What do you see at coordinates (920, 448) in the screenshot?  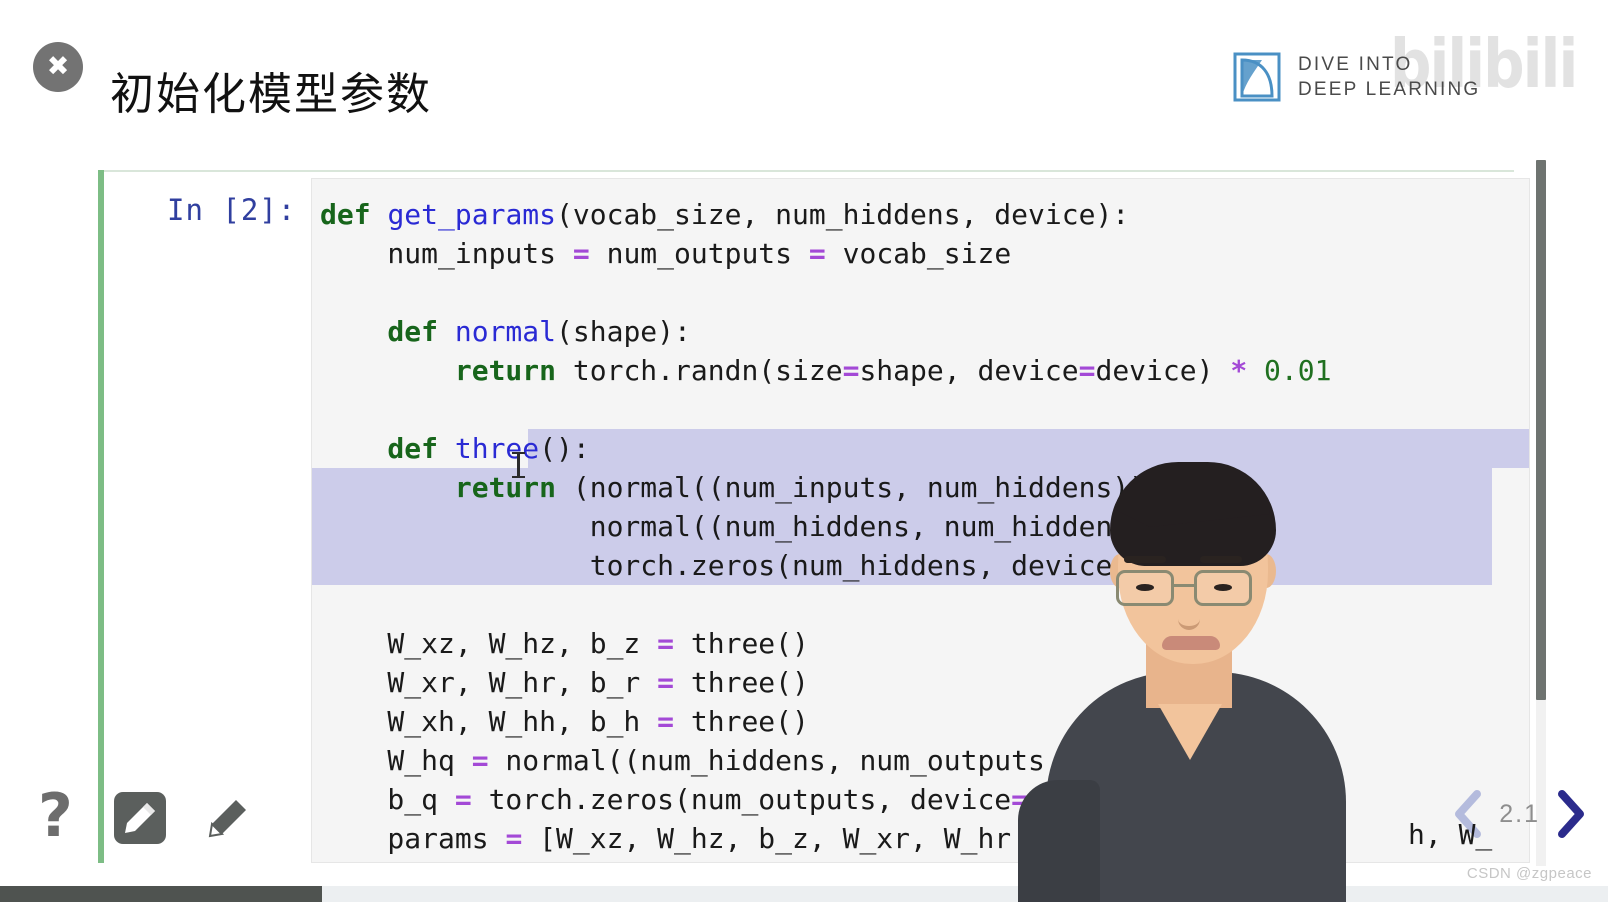 I see `code-line: def three():` at bounding box center [920, 448].